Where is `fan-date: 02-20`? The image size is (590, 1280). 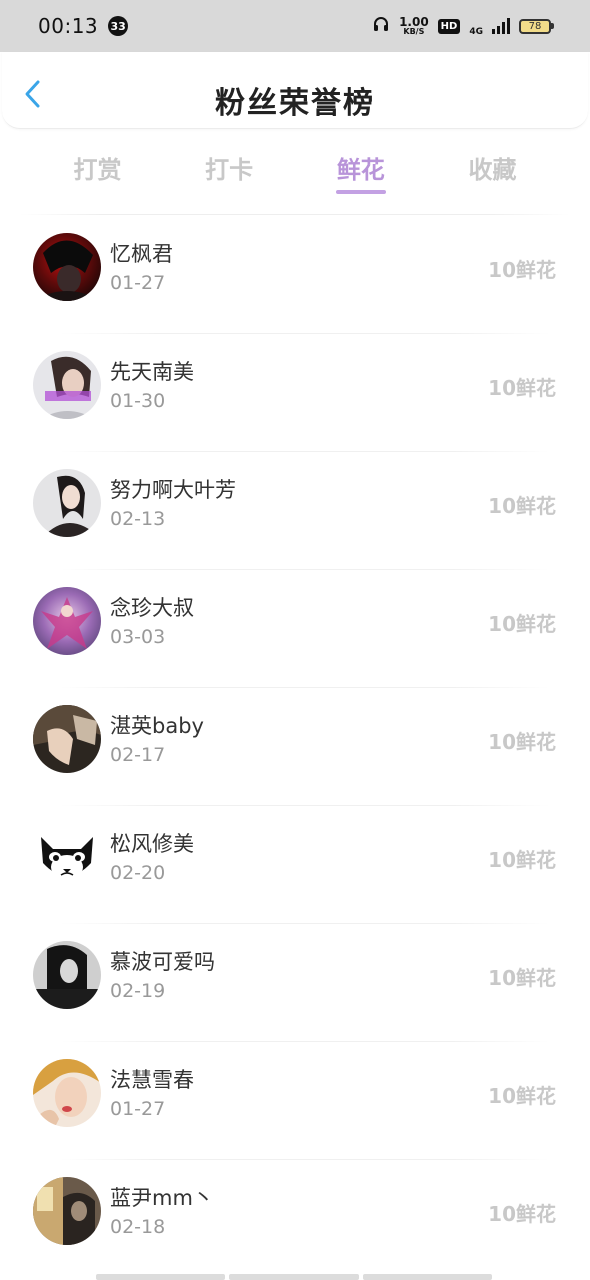 fan-date: 02-20 is located at coordinates (138, 873).